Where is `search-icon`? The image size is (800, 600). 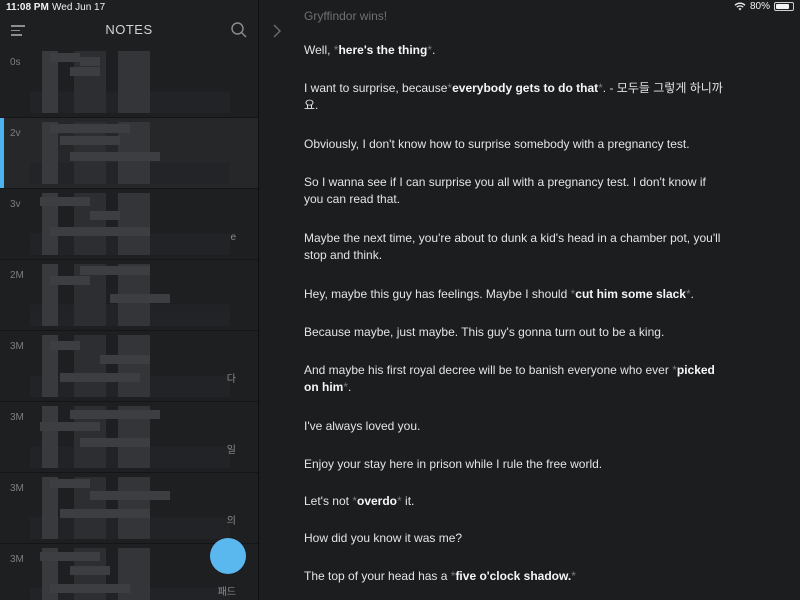 search-icon is located at coordinates (239, 30).